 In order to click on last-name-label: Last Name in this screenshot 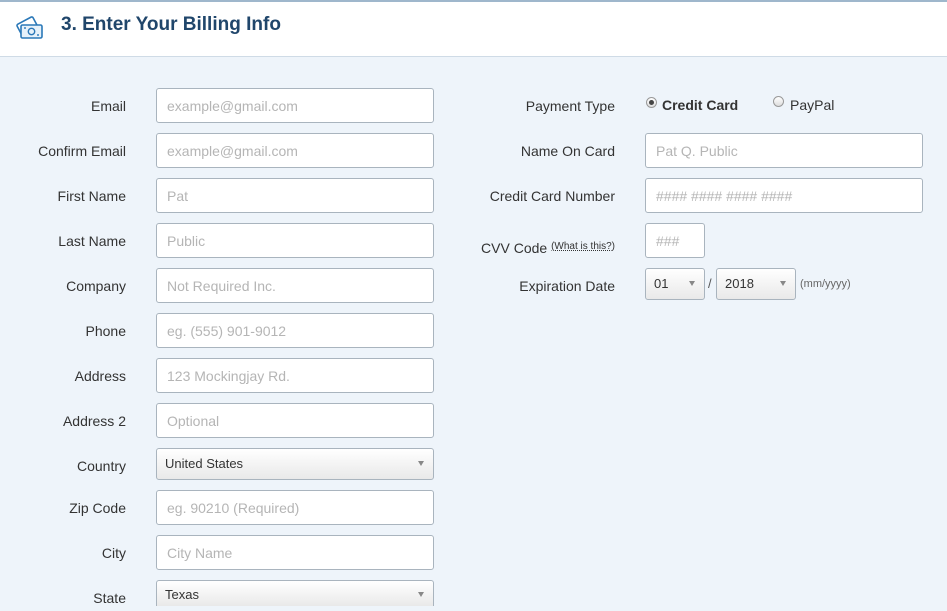, I will do `click(92, 241)`.